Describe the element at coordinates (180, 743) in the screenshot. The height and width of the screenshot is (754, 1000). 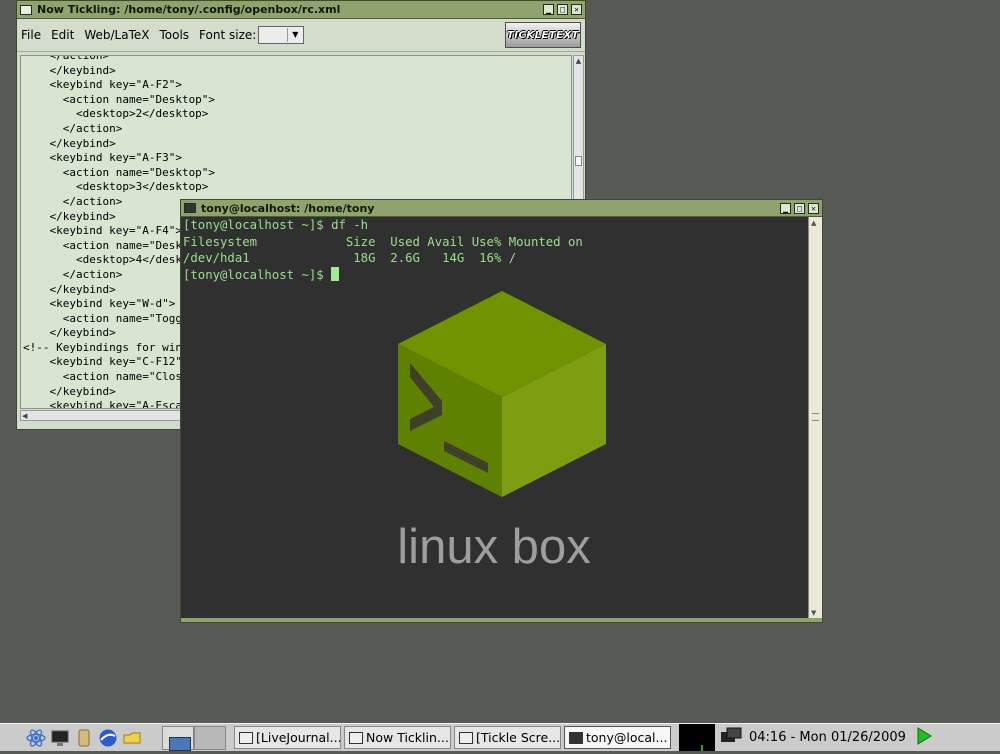
I see `pager-window-thumbnail` at that location.